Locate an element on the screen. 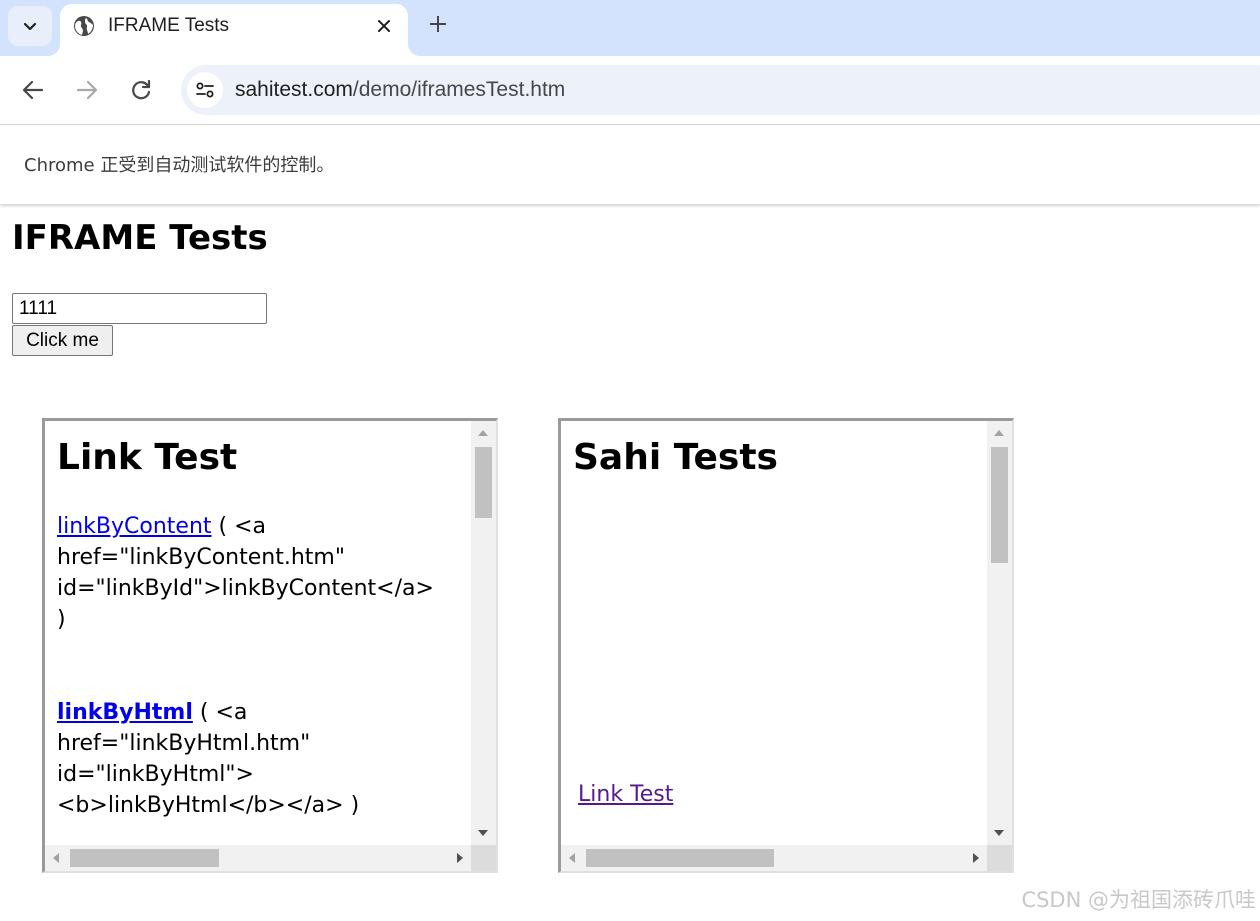  tune-icon is located at coordinates (205, 90).